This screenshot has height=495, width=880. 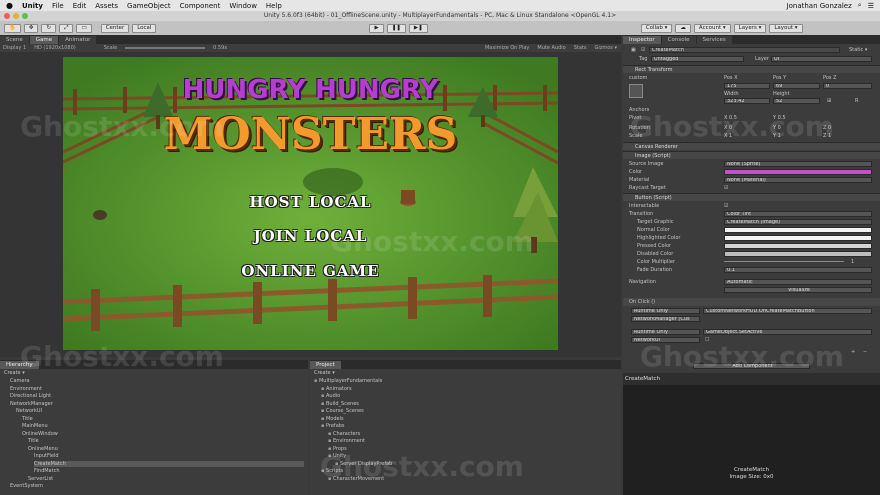 I want to click on pivot-center-button: Center, so click(x=115, y=28).